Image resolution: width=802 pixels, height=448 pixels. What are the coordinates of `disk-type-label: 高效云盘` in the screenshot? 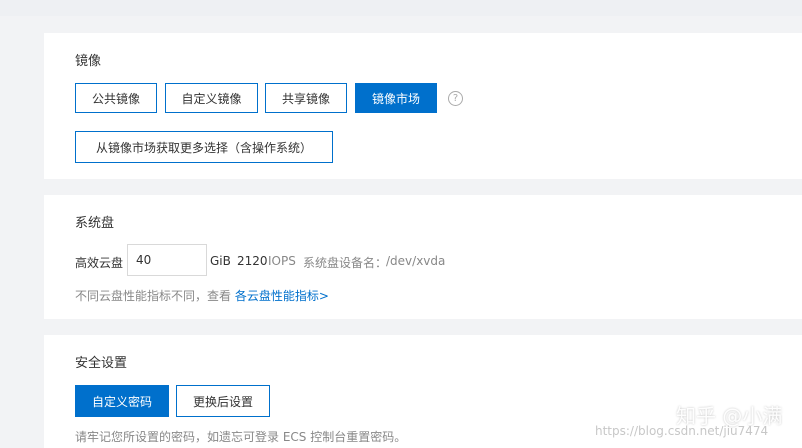 It's located at (99, 263).